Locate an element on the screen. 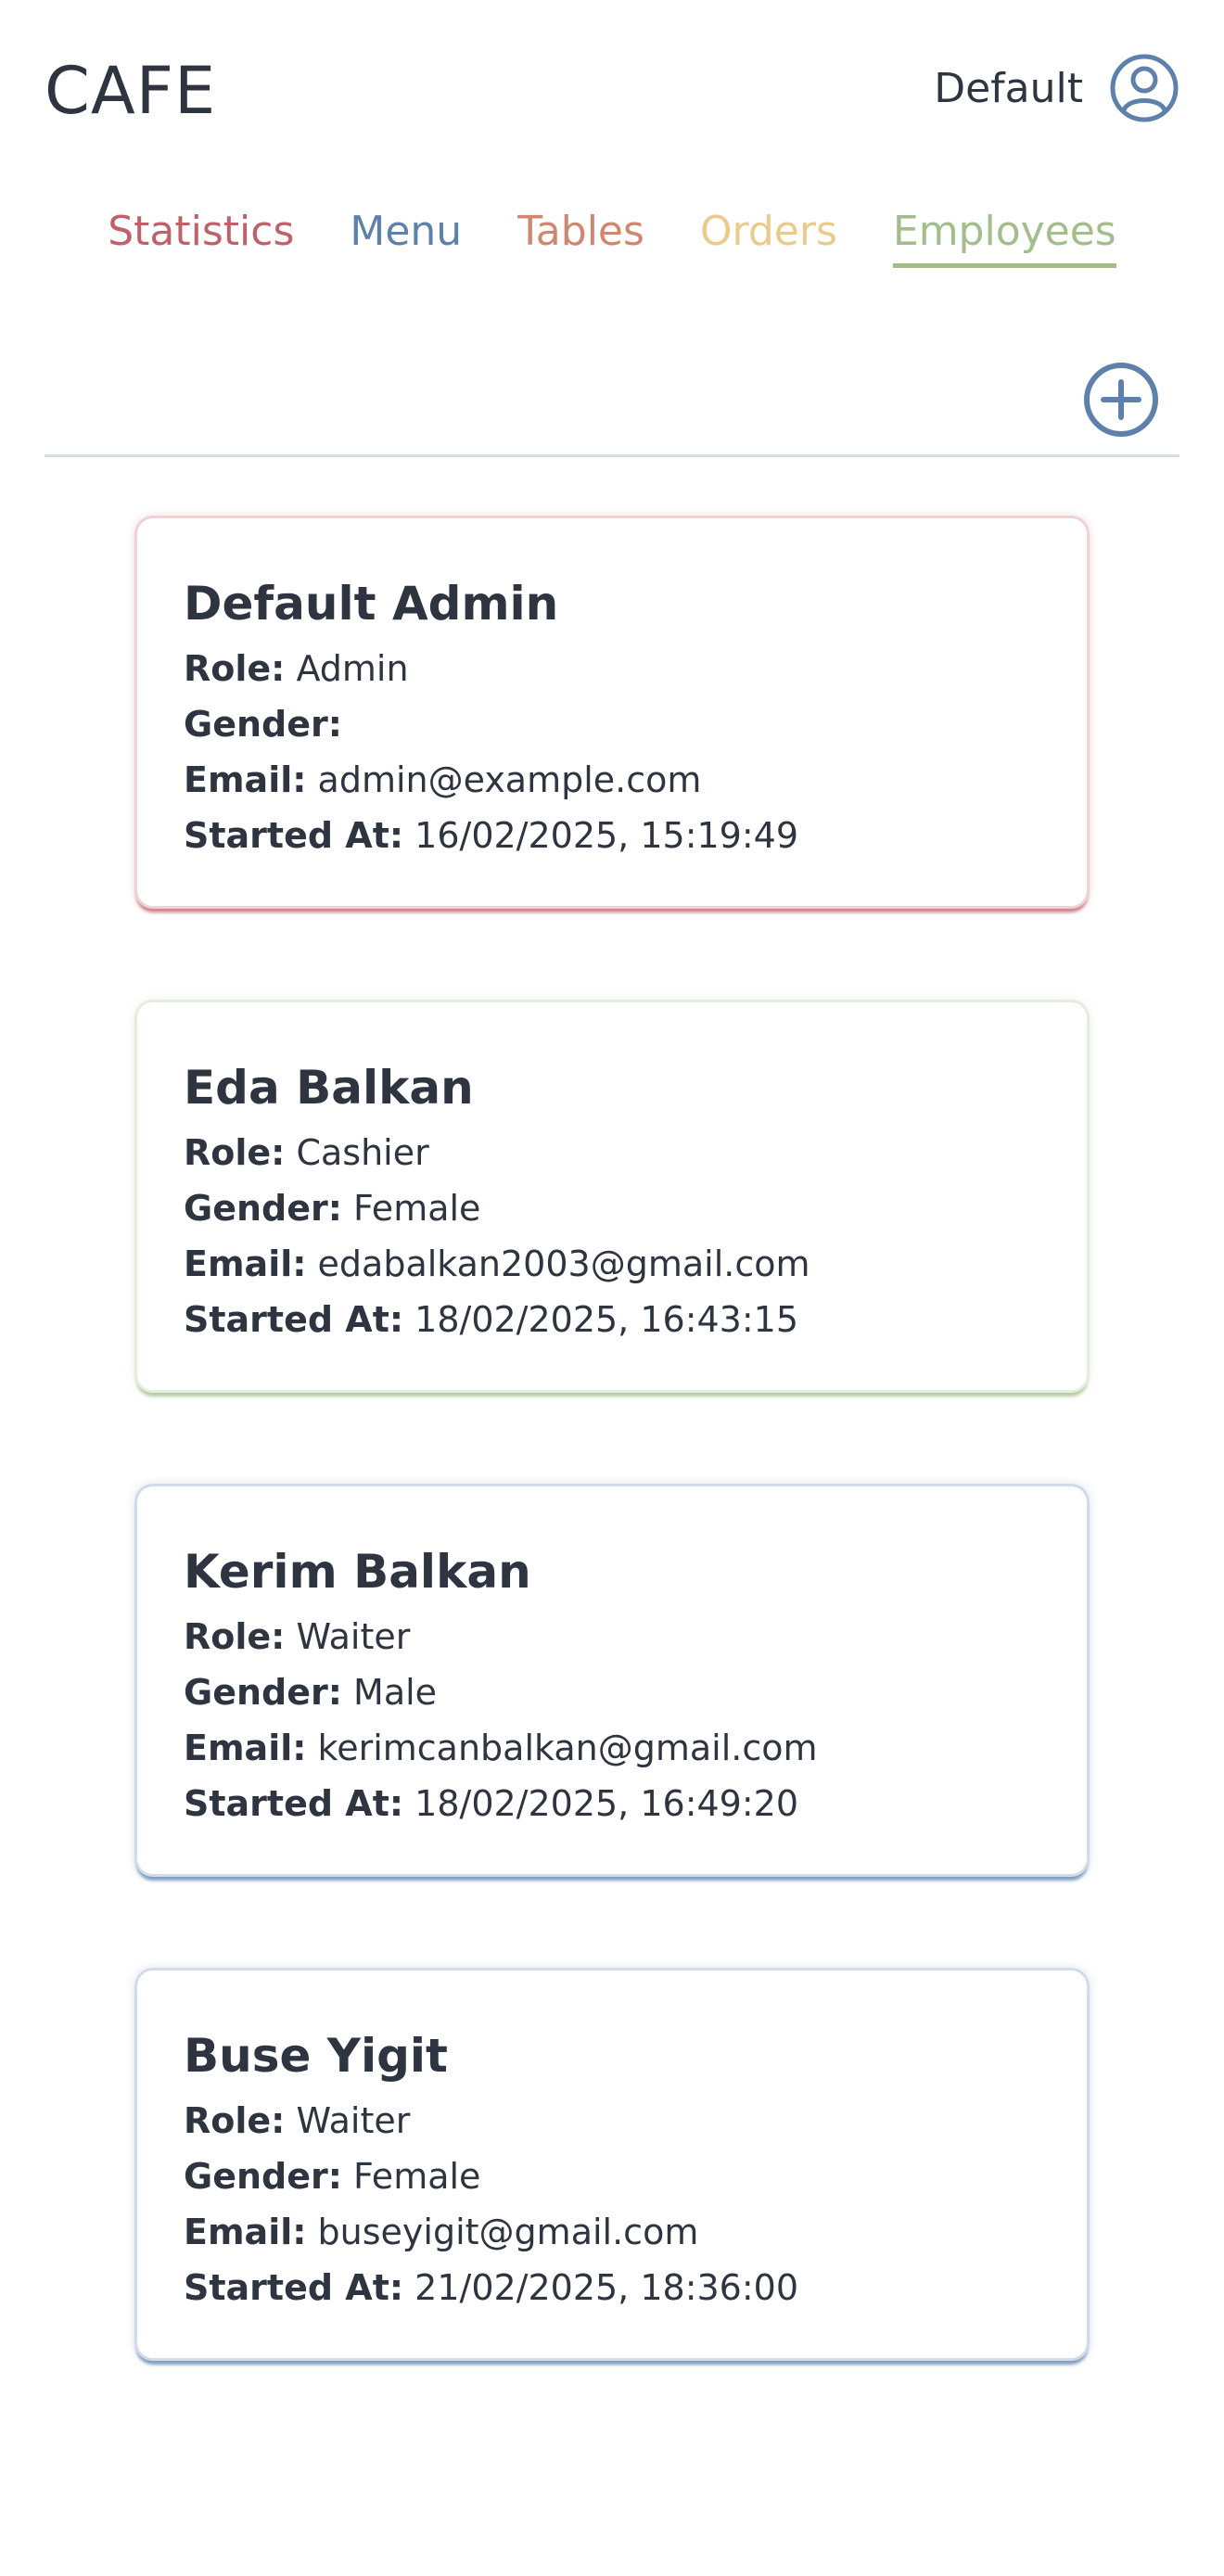 This screenshot has height=2576, width=1224. employee-email: Email: edabalkan2003@gmail.com is located at coordinates (612, 1264).